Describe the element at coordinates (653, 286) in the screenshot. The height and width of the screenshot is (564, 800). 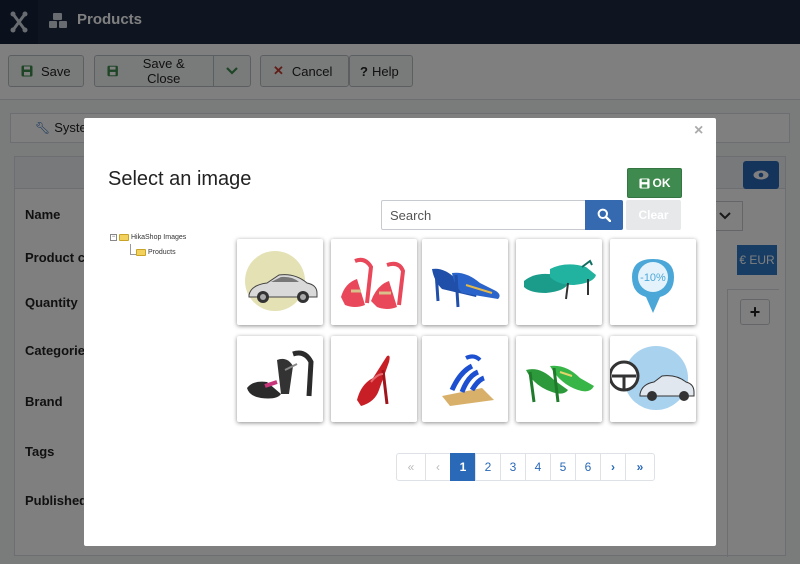
I see `discount-badge-image: -10%` at that location.